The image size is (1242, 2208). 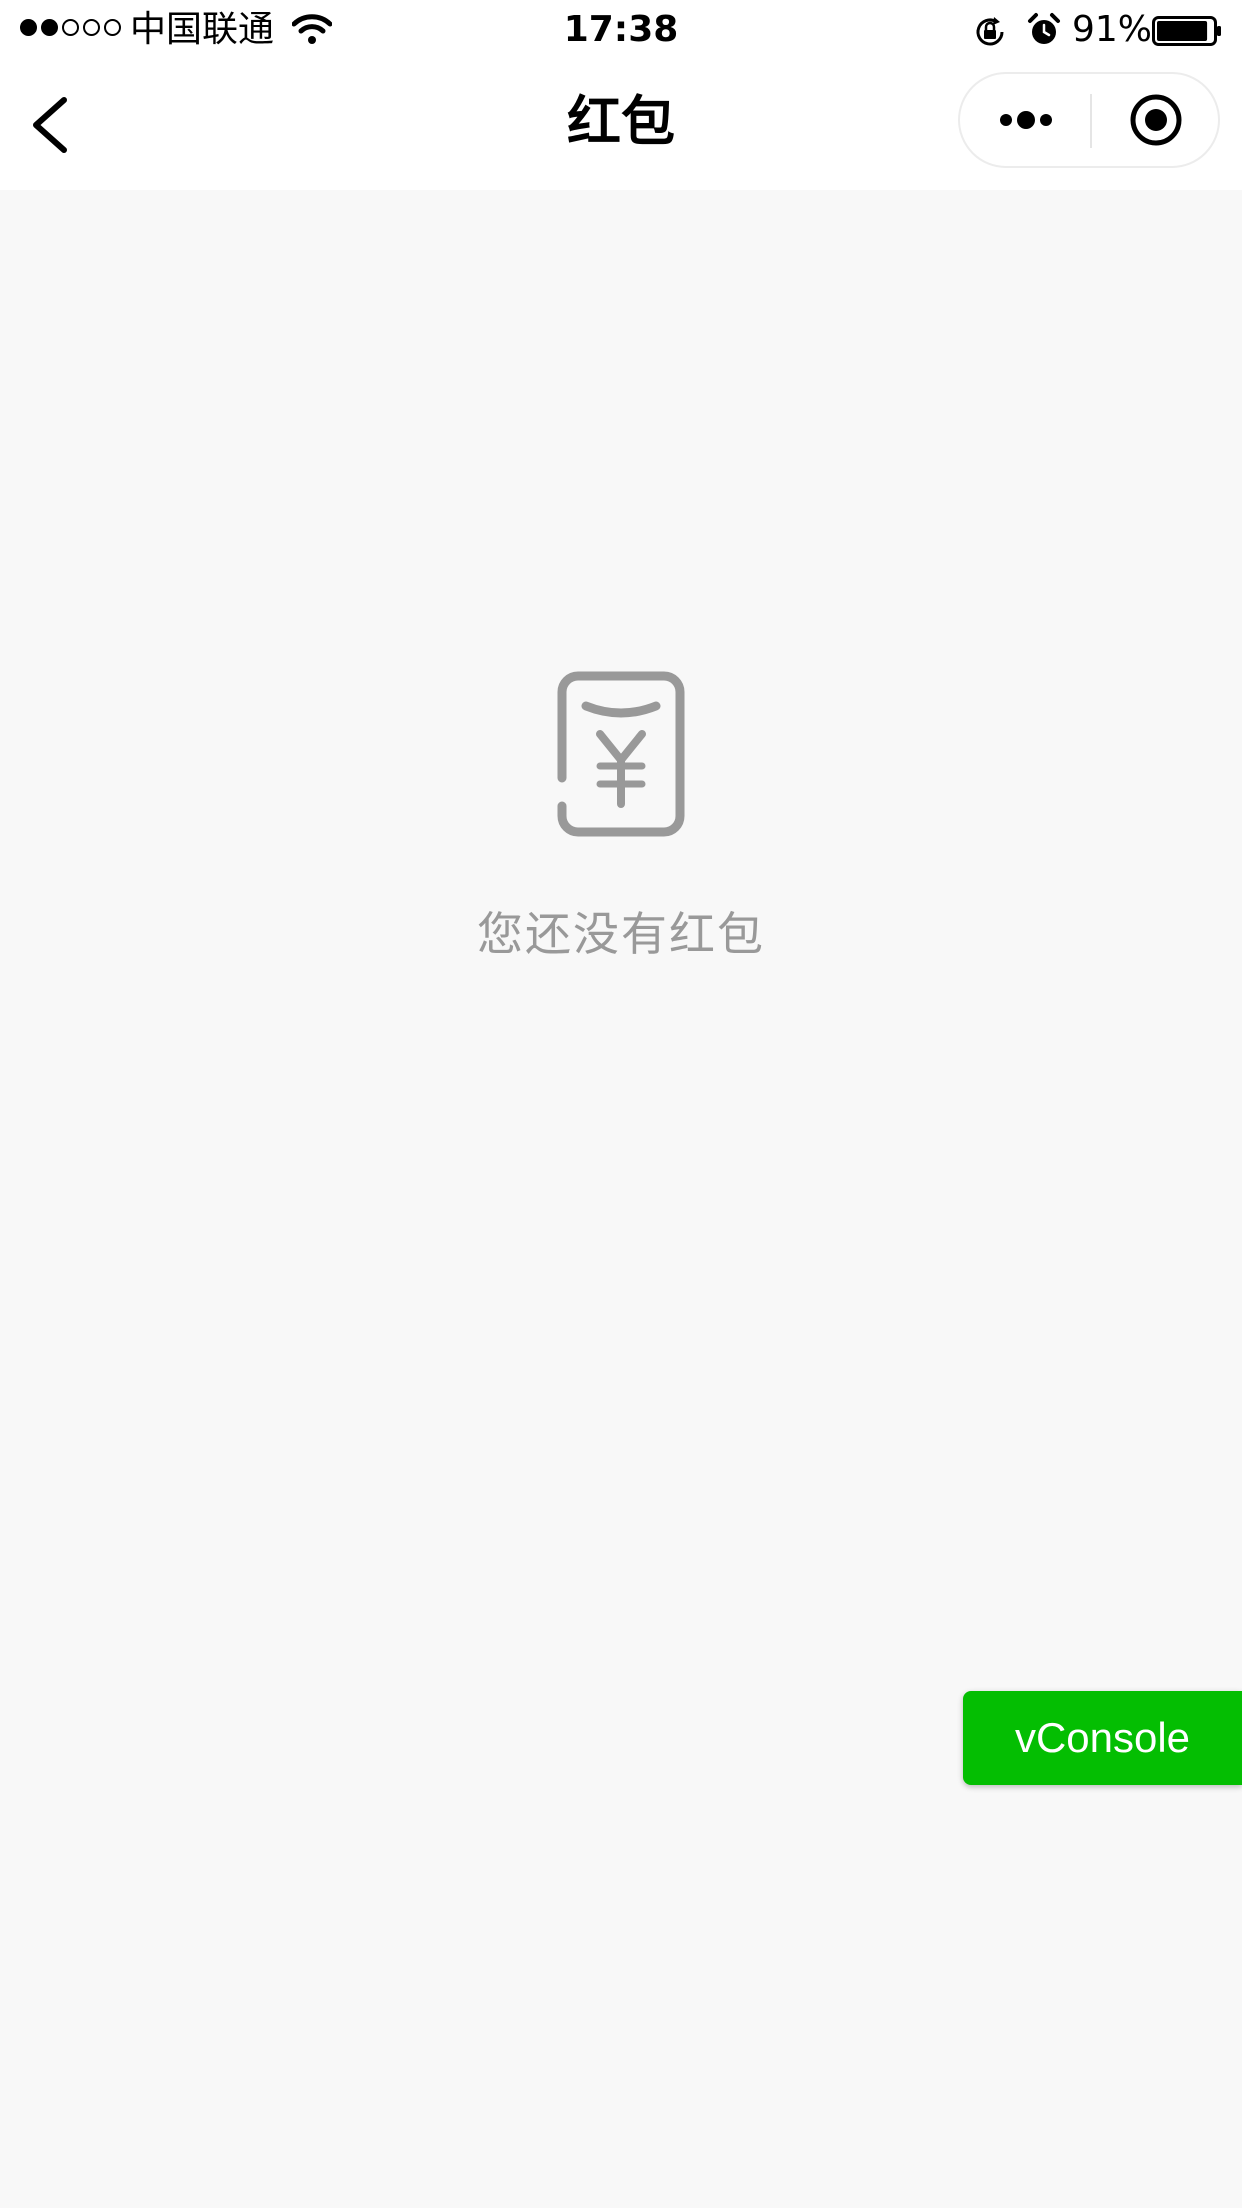 I want to click on alarm-clock-icon, so click(x=1044, y=28).